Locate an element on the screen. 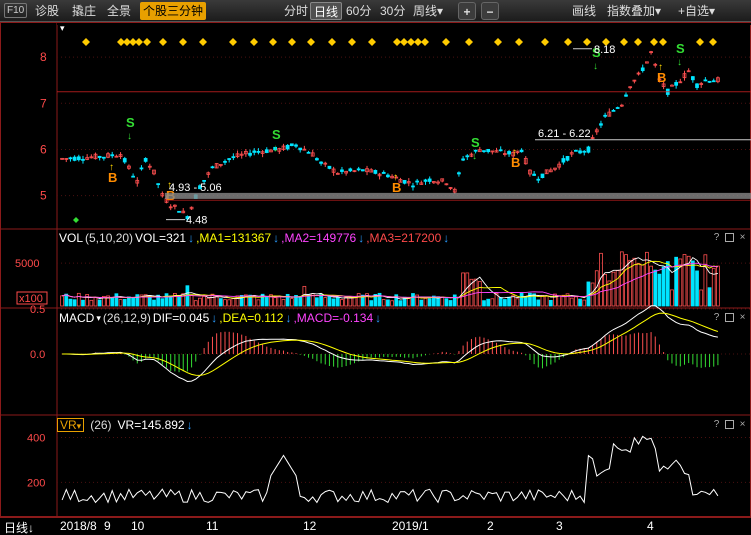 The height and width of the screenshot is (535, 751). macd-tick-label: 0.0 is located at coordinates (37, 355).